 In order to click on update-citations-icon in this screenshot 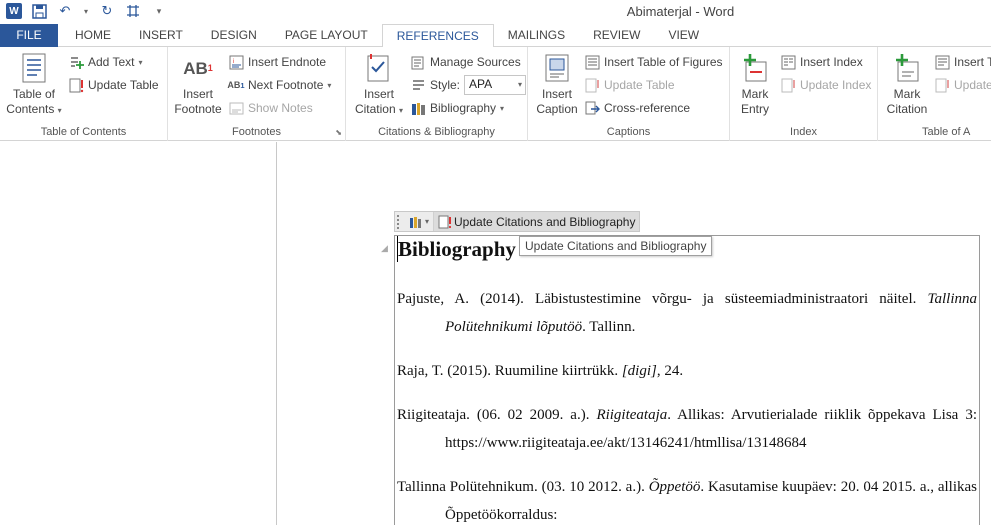, I will do `click(445, 222)`.